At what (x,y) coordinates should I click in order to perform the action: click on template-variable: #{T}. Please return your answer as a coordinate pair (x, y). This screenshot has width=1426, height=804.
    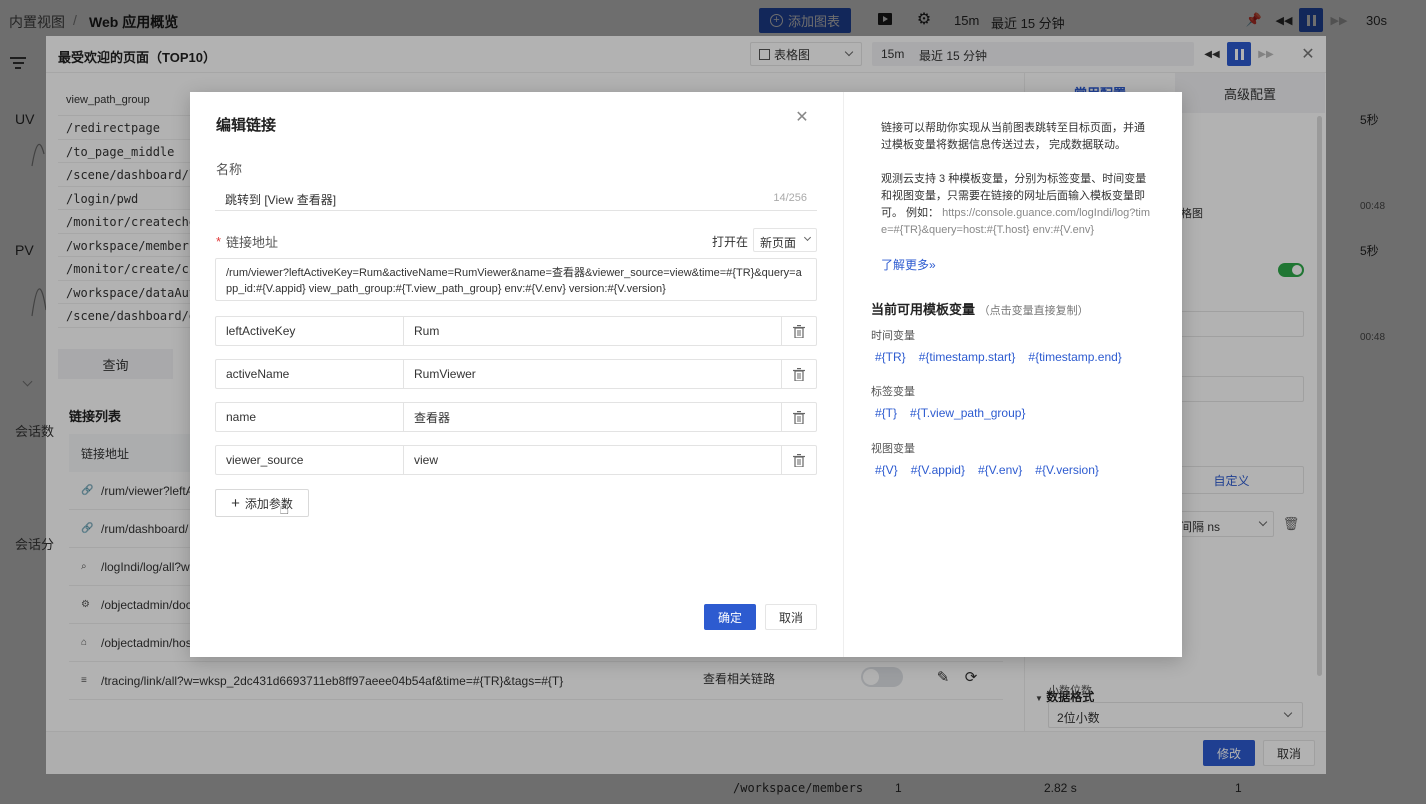
    Looking at the image, I should click on (886, 413).